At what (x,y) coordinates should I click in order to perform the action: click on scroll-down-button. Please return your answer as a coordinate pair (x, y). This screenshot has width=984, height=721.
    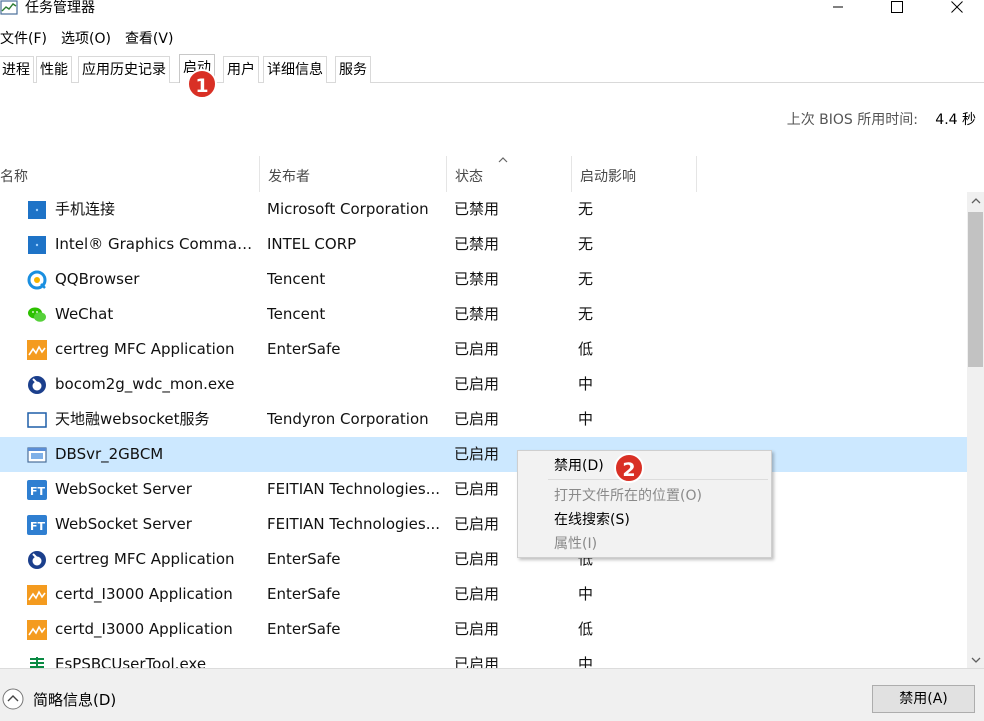
    Looking at the image, I should click on (975, 659).